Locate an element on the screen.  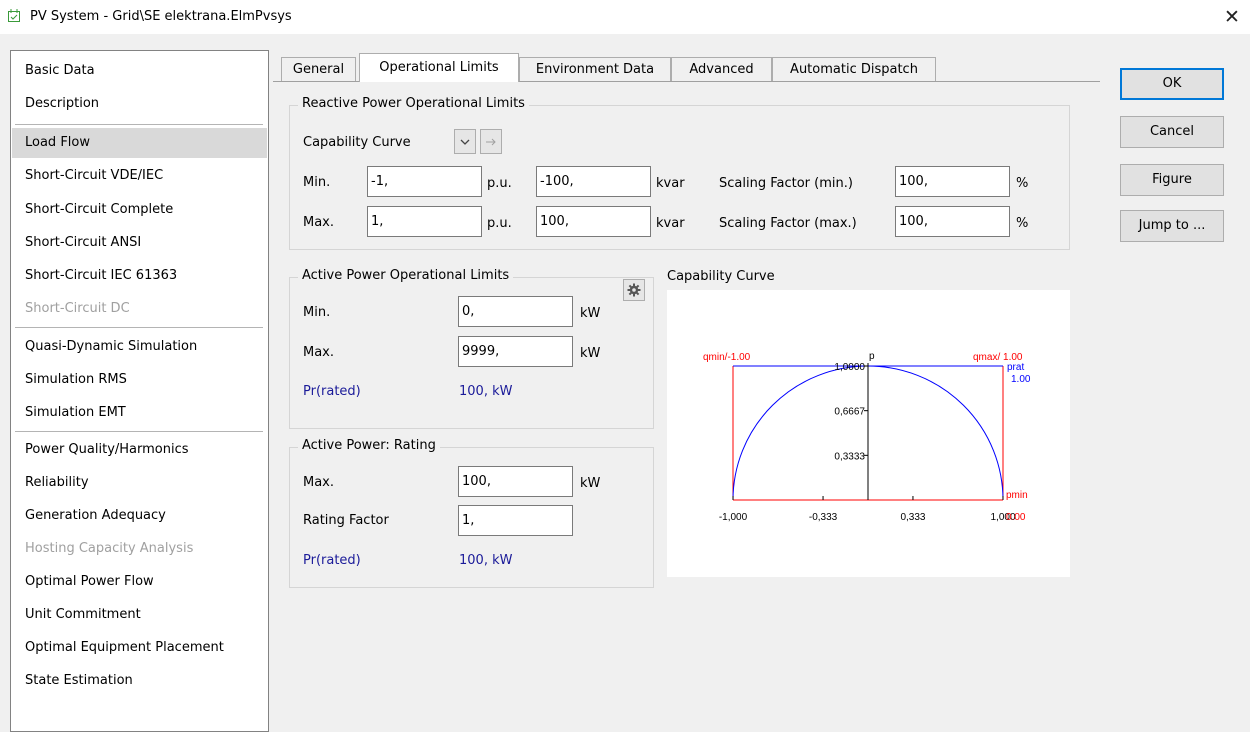
scaling-factor-min-label: Scaling Factor (min.) is located at coordinates (786, 183).